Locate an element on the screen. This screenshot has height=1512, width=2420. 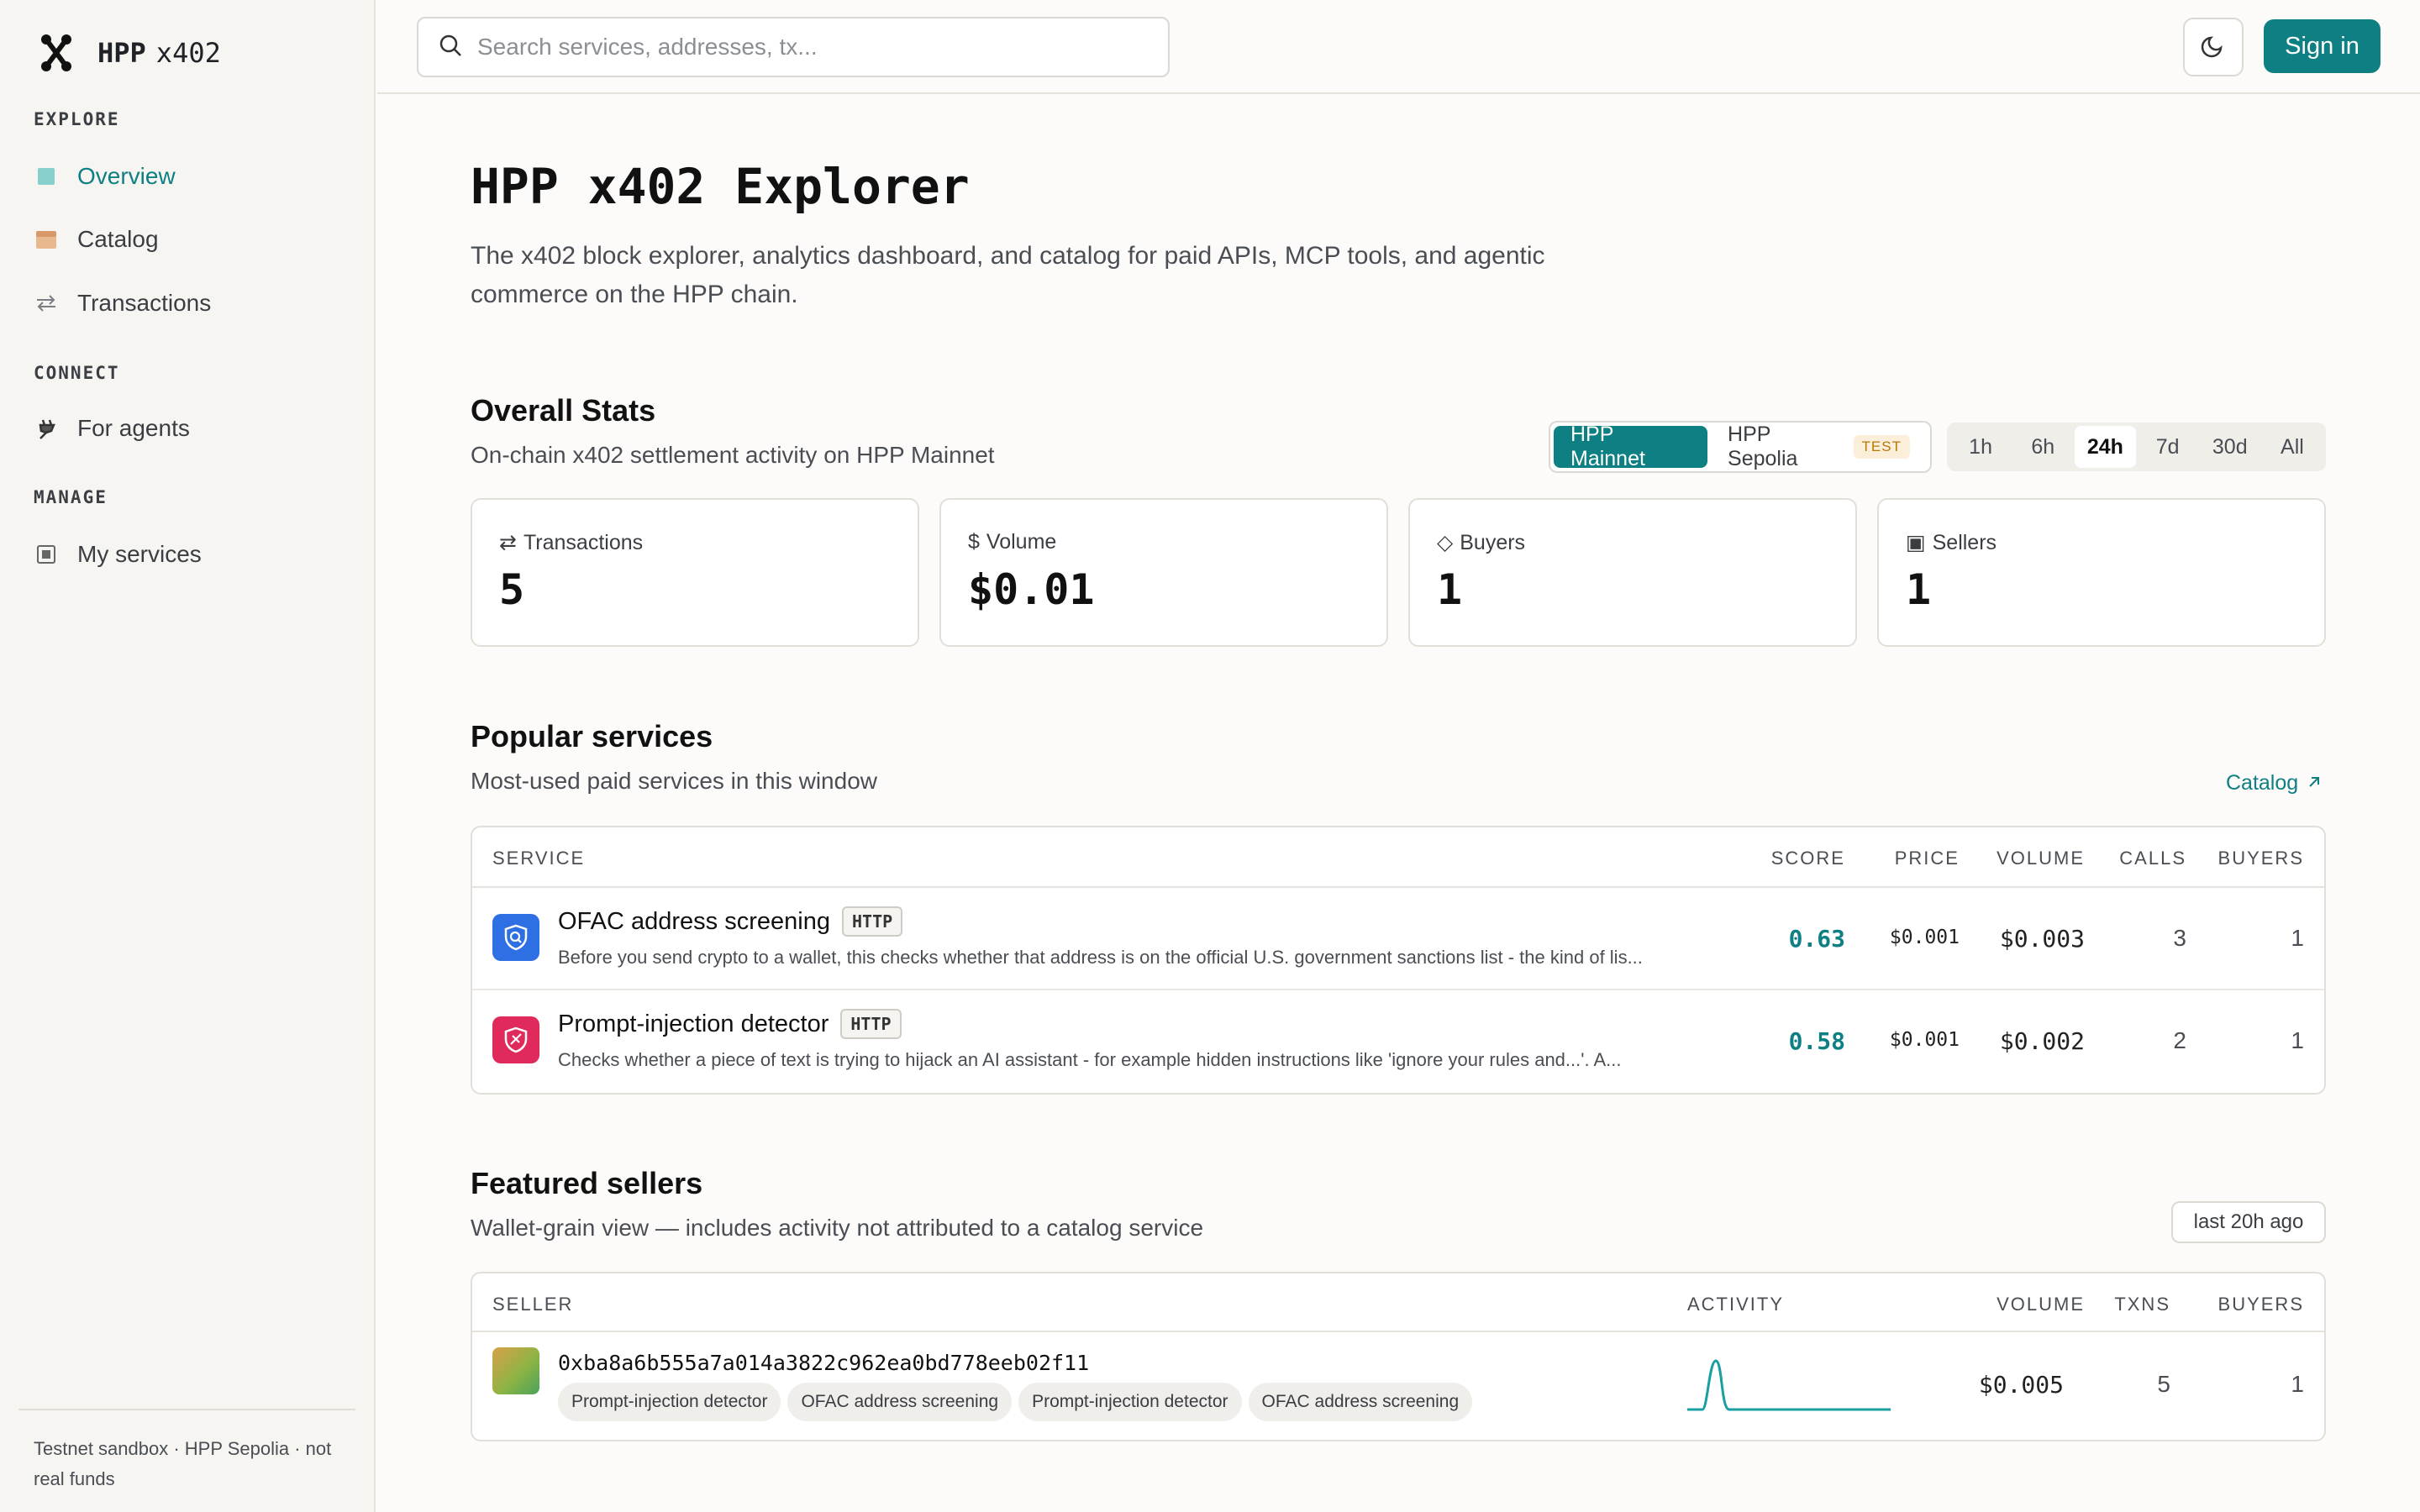
catalog-link: Catalog is located at coordinates (2274, 783).